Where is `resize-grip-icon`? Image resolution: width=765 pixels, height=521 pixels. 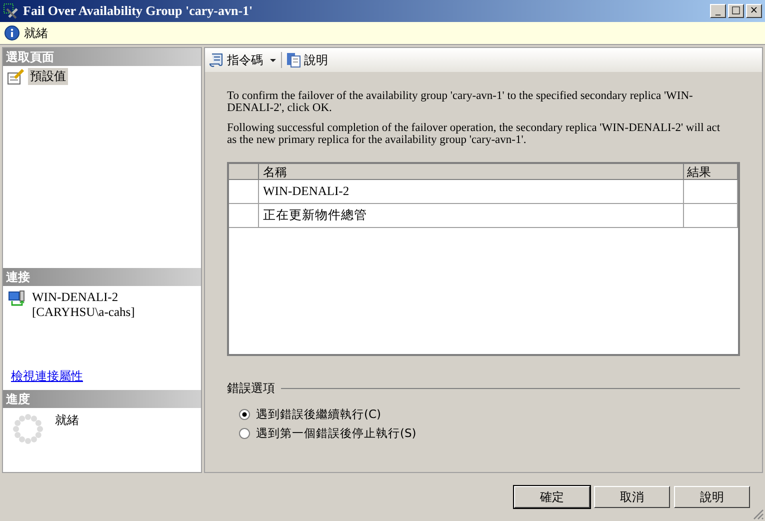
resize-grip-icon is located at coordinates (758, 514).